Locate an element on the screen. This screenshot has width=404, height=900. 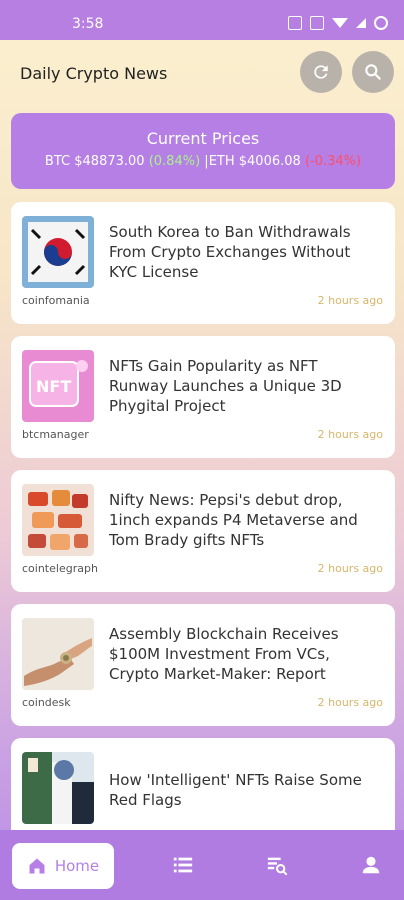
btc-change: (0.84%) is located at coordinates (174, 161).